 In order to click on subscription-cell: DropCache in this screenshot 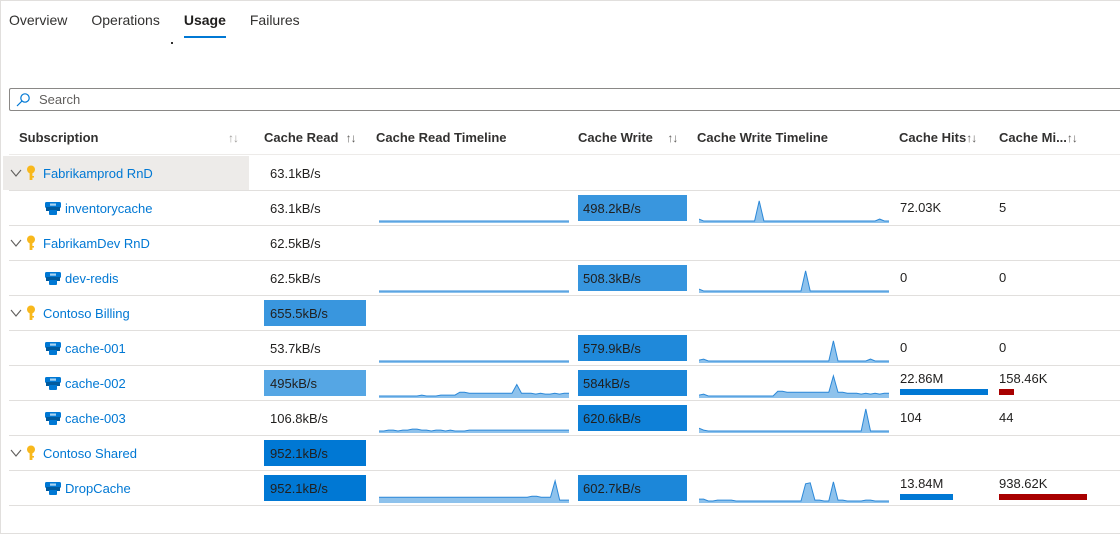, I will do `click(126, 488)`.